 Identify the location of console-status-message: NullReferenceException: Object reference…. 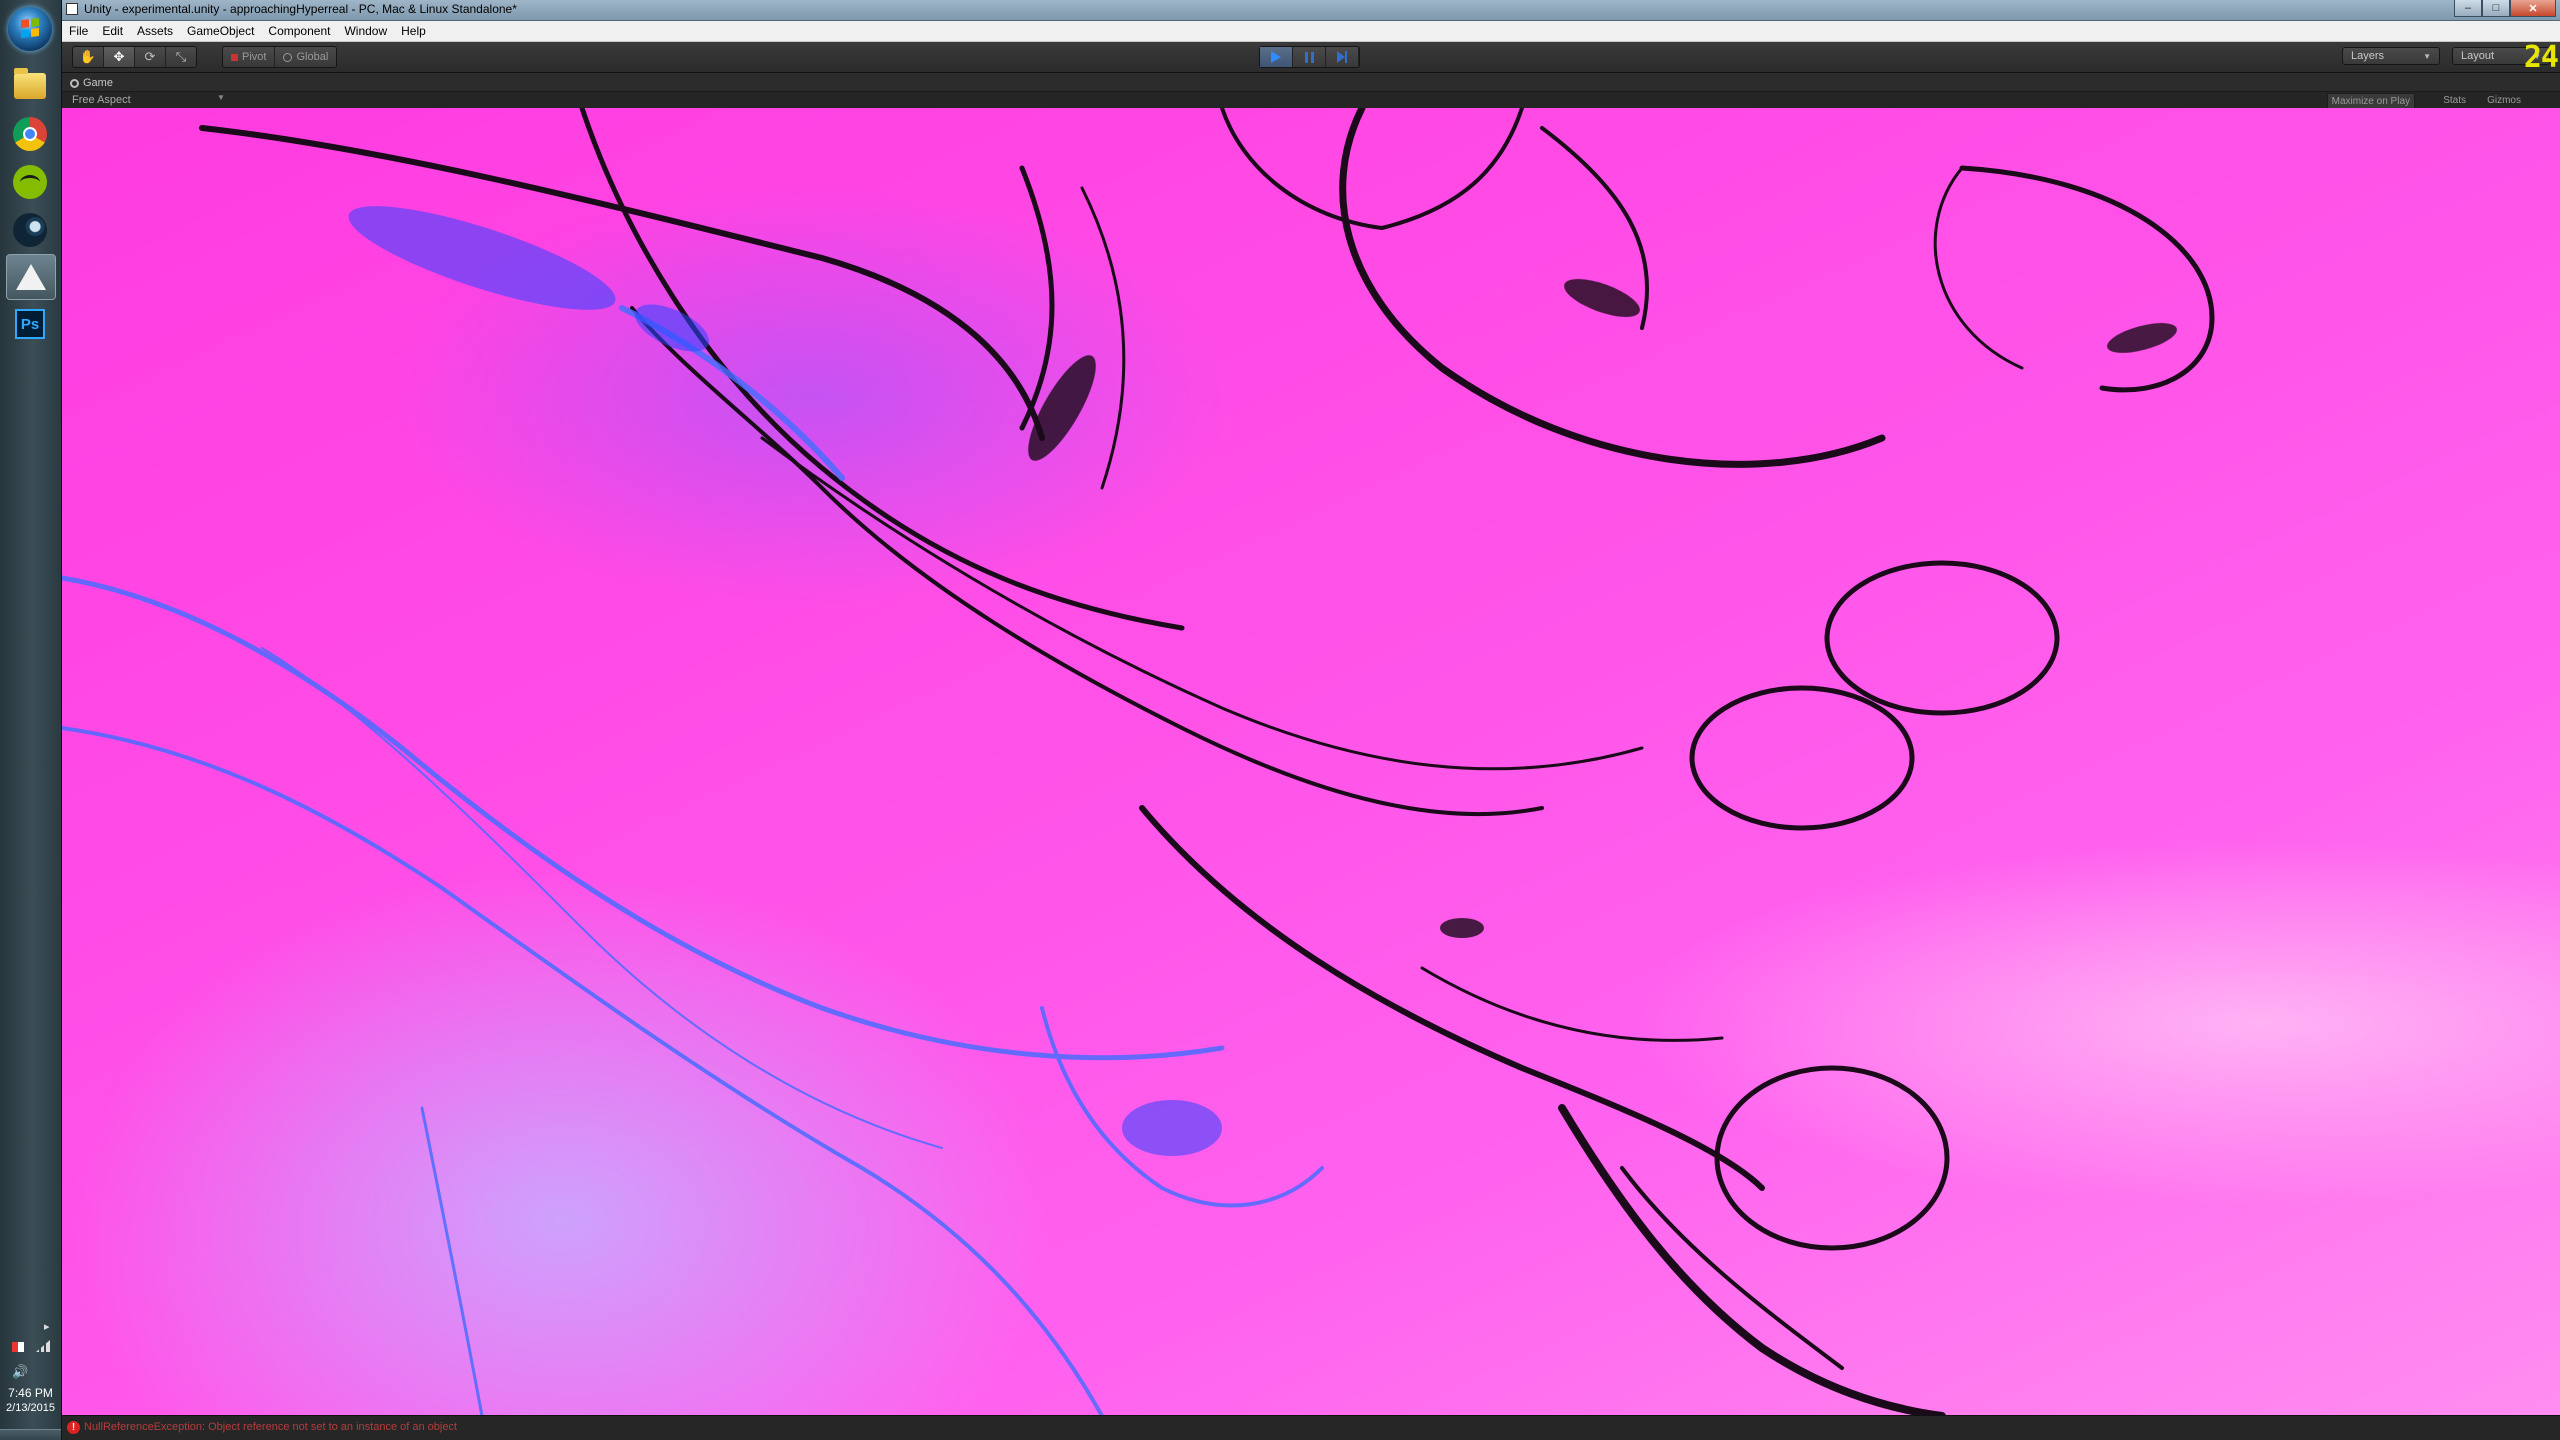
(270, 1427).